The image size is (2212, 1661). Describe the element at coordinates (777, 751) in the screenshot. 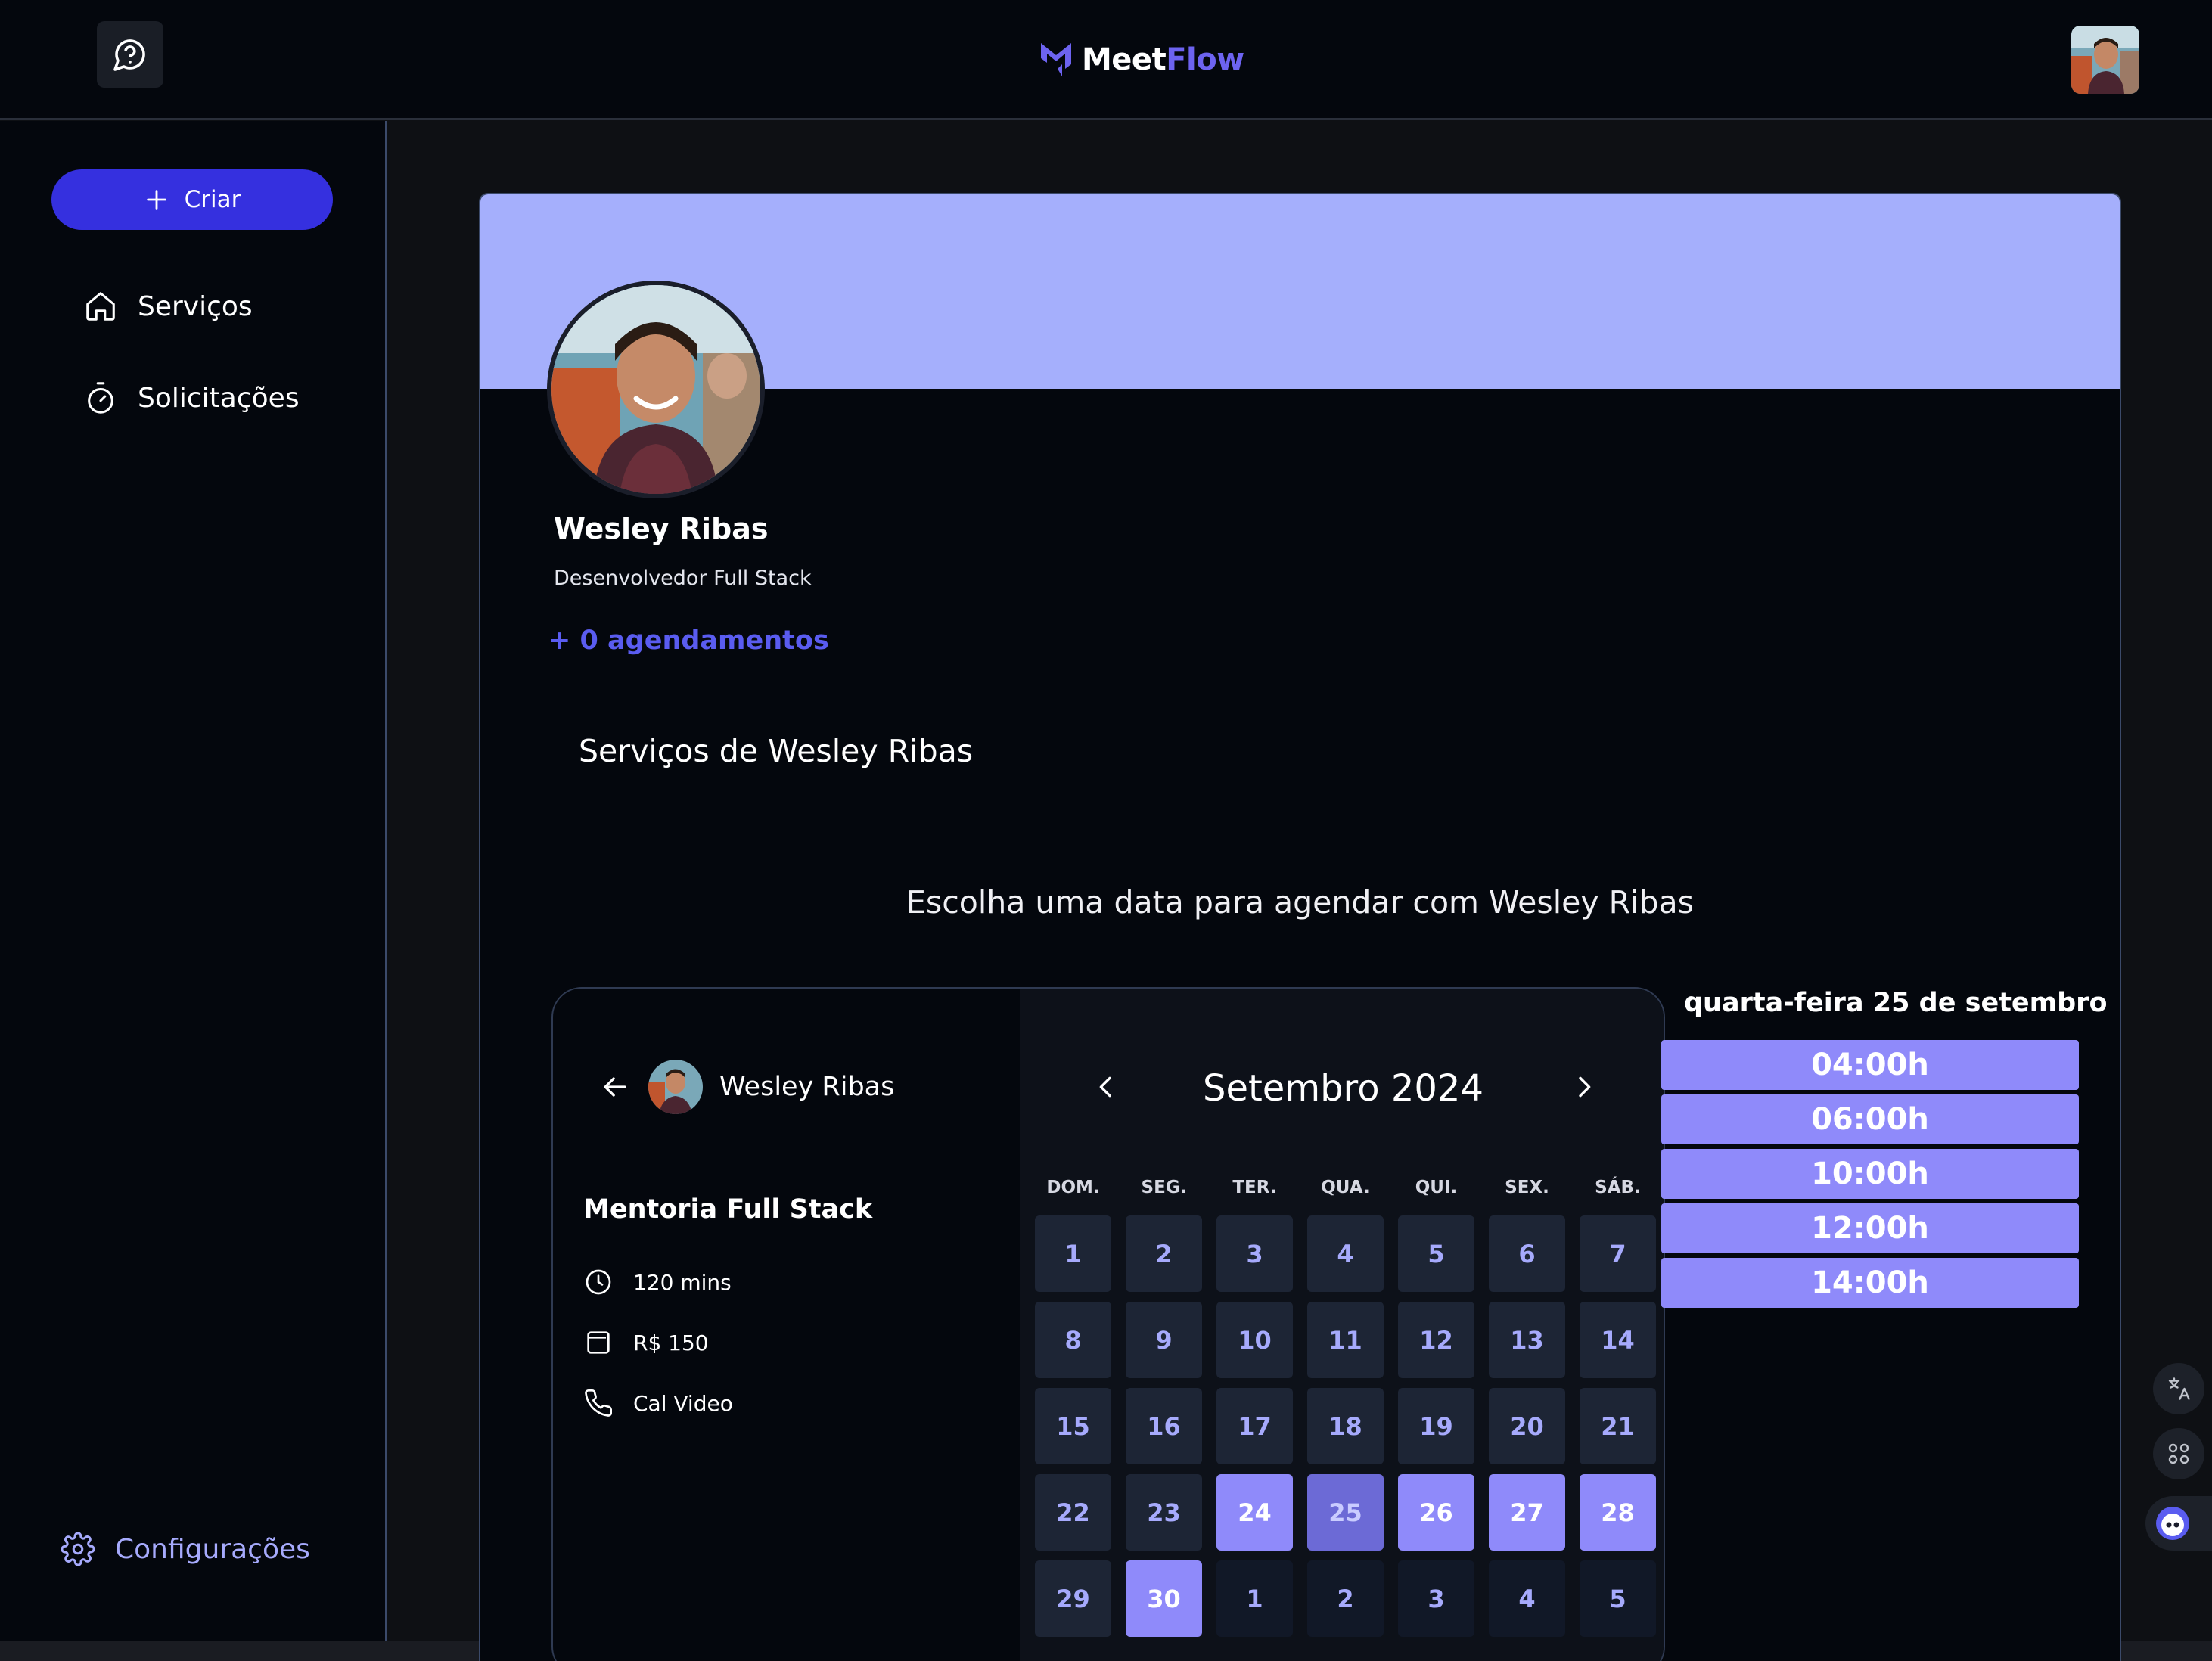

I see `services-title: Serviços de Wesley Ribas` at that location.